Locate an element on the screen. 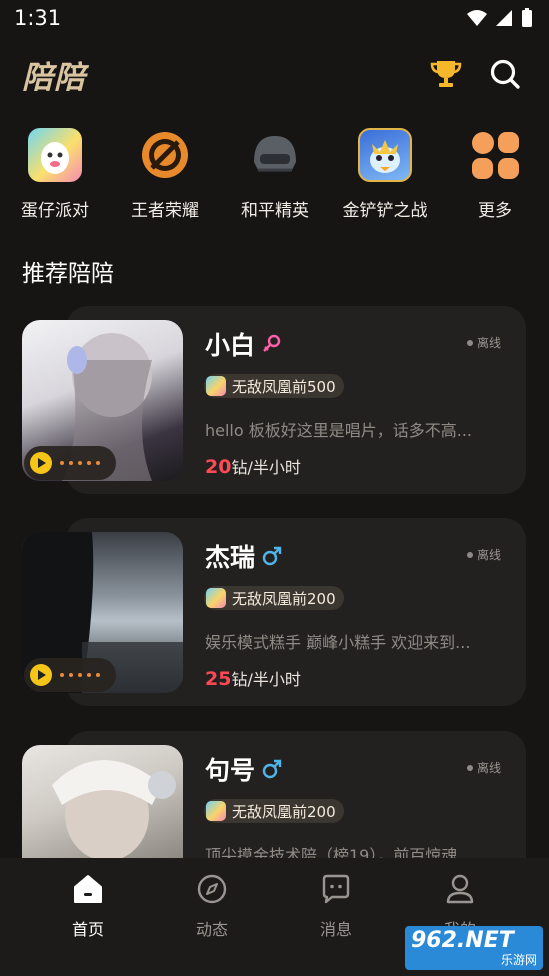  companion-name: 句号 is located at coordinates (244, 769).